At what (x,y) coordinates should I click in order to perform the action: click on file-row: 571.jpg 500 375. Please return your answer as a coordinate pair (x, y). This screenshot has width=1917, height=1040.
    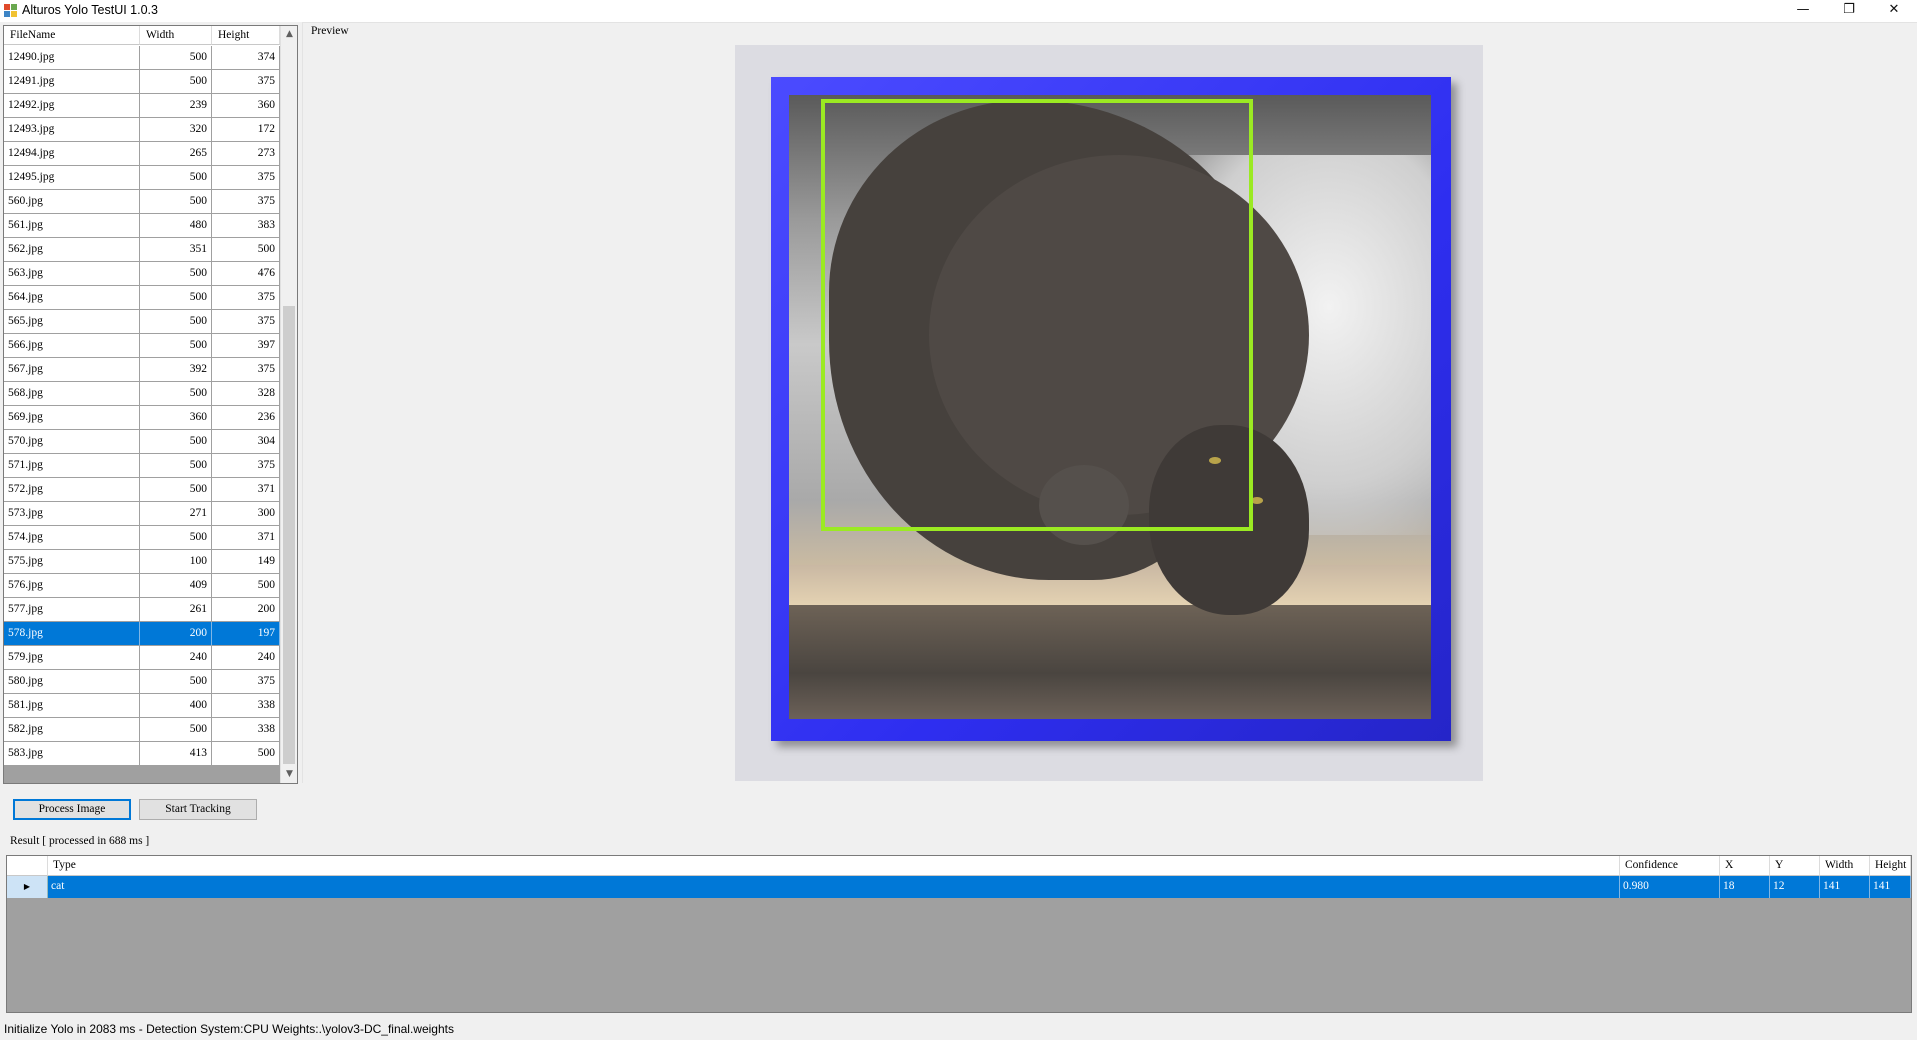
    Looking at the image, I should click on (142, 466).